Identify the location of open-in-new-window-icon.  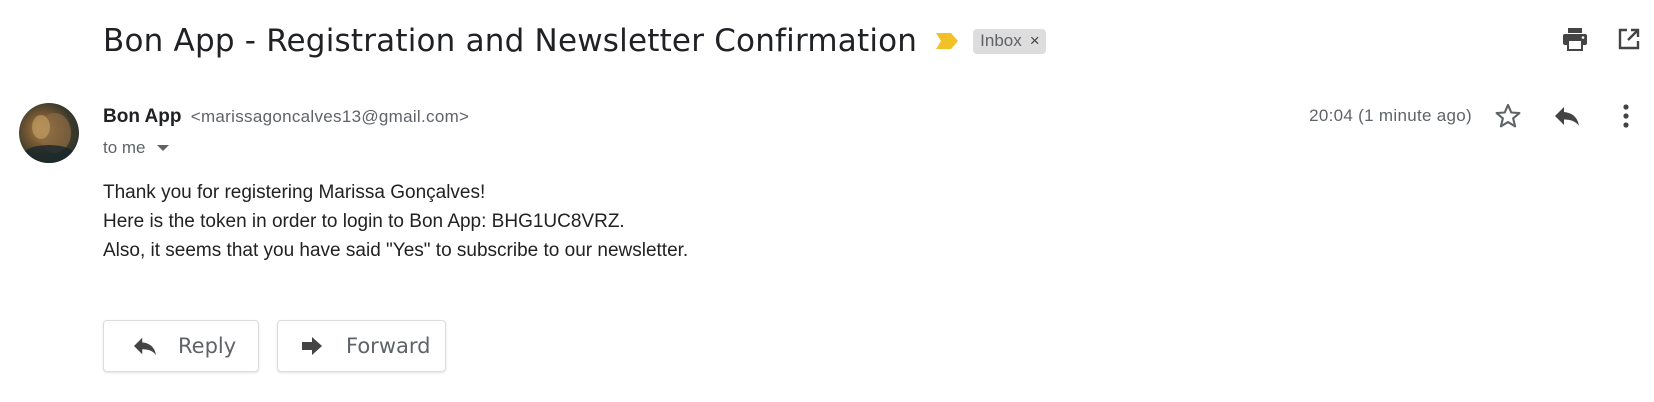
(1629, 39).